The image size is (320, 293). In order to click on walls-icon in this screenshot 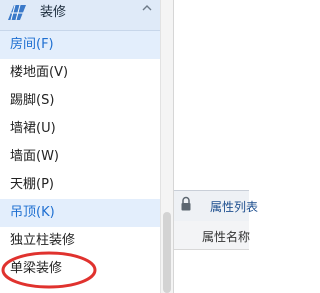, I will do `click(17, 12)`.